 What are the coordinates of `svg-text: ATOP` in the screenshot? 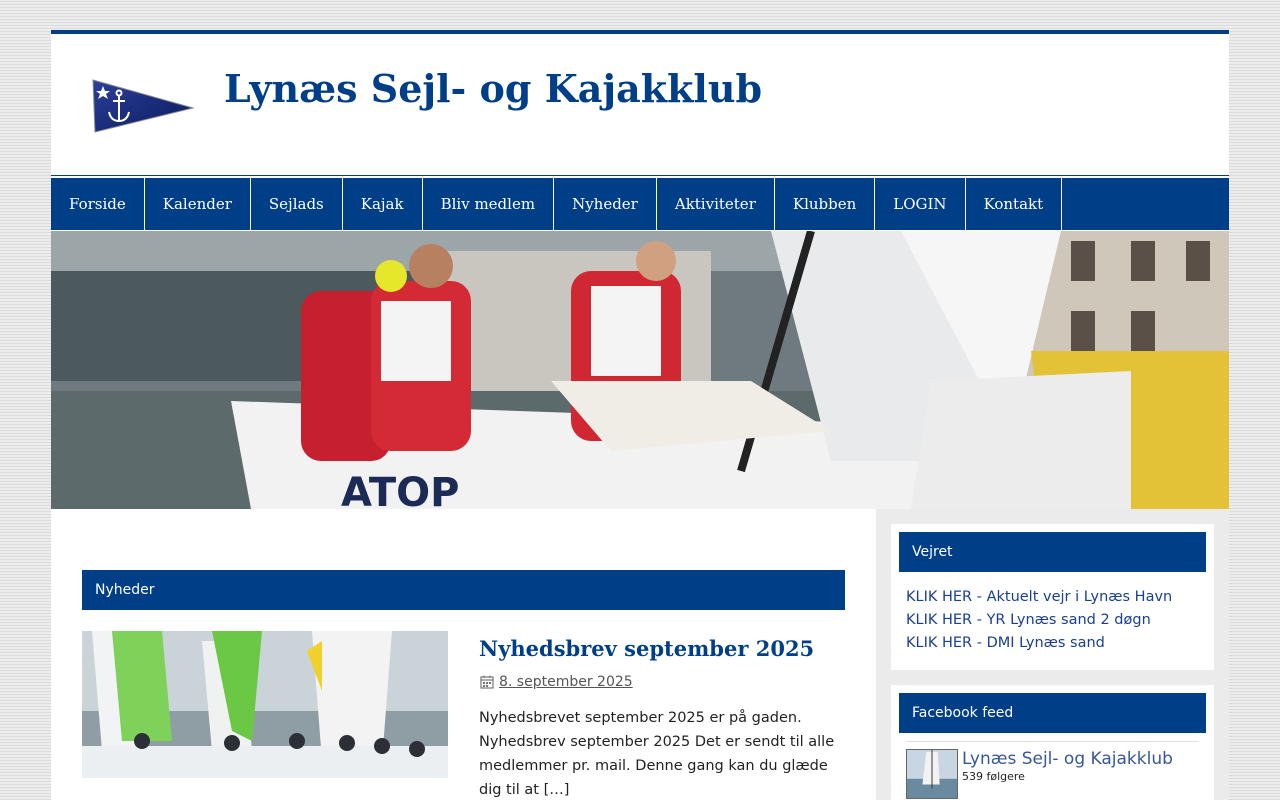 It's located at (400, 489).